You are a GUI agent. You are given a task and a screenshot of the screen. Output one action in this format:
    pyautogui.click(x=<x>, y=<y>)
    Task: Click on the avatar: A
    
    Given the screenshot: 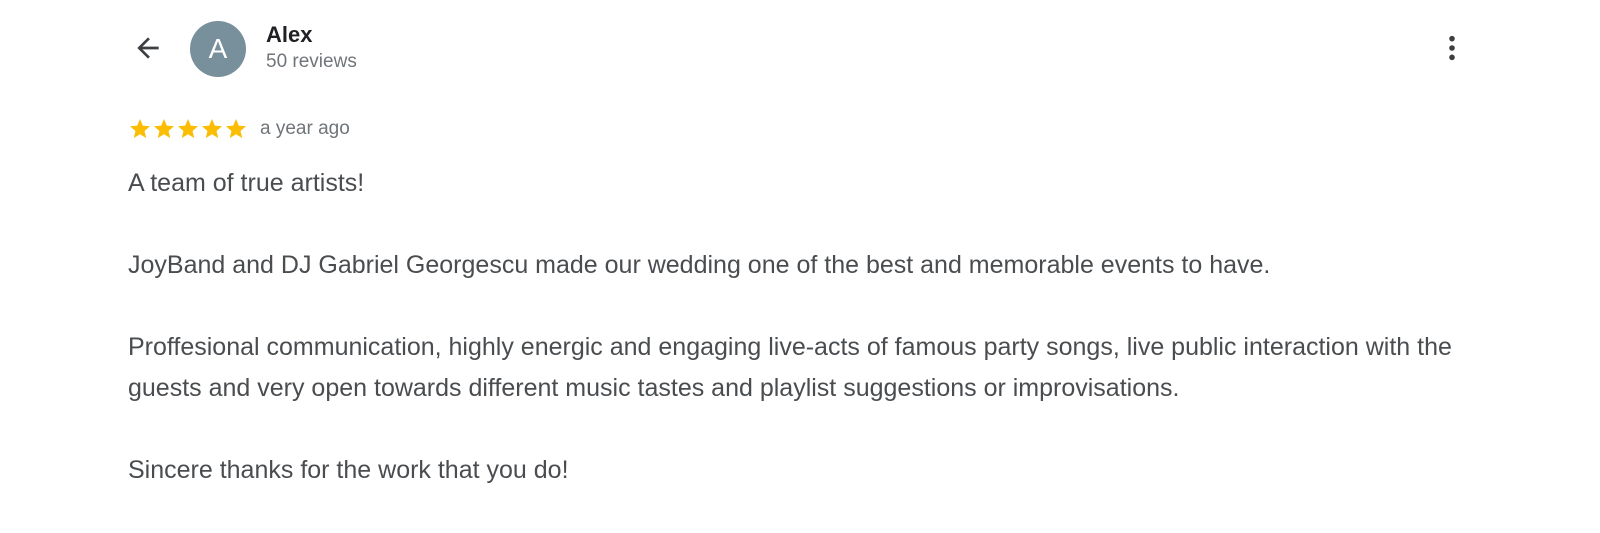 What is the action you would take?
    pyautogui.click(x=218, y=49)
    